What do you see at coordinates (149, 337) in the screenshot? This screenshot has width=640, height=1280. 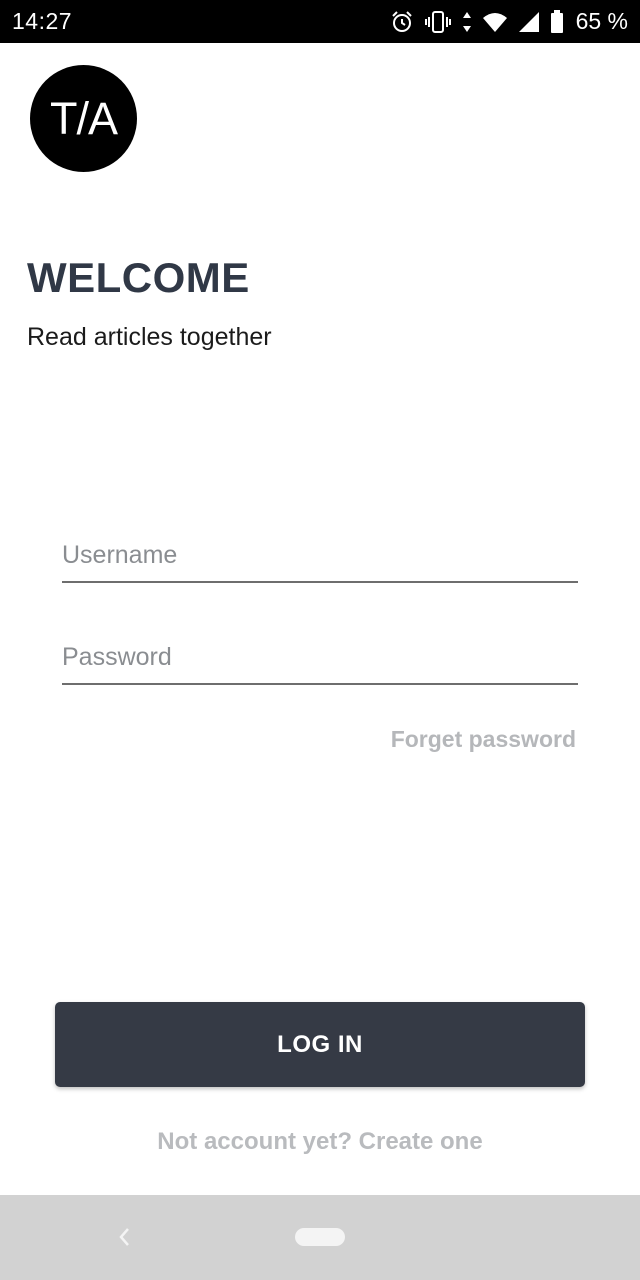 I see `page-subtitle: Read articles together` at bounding box center [149, 337].